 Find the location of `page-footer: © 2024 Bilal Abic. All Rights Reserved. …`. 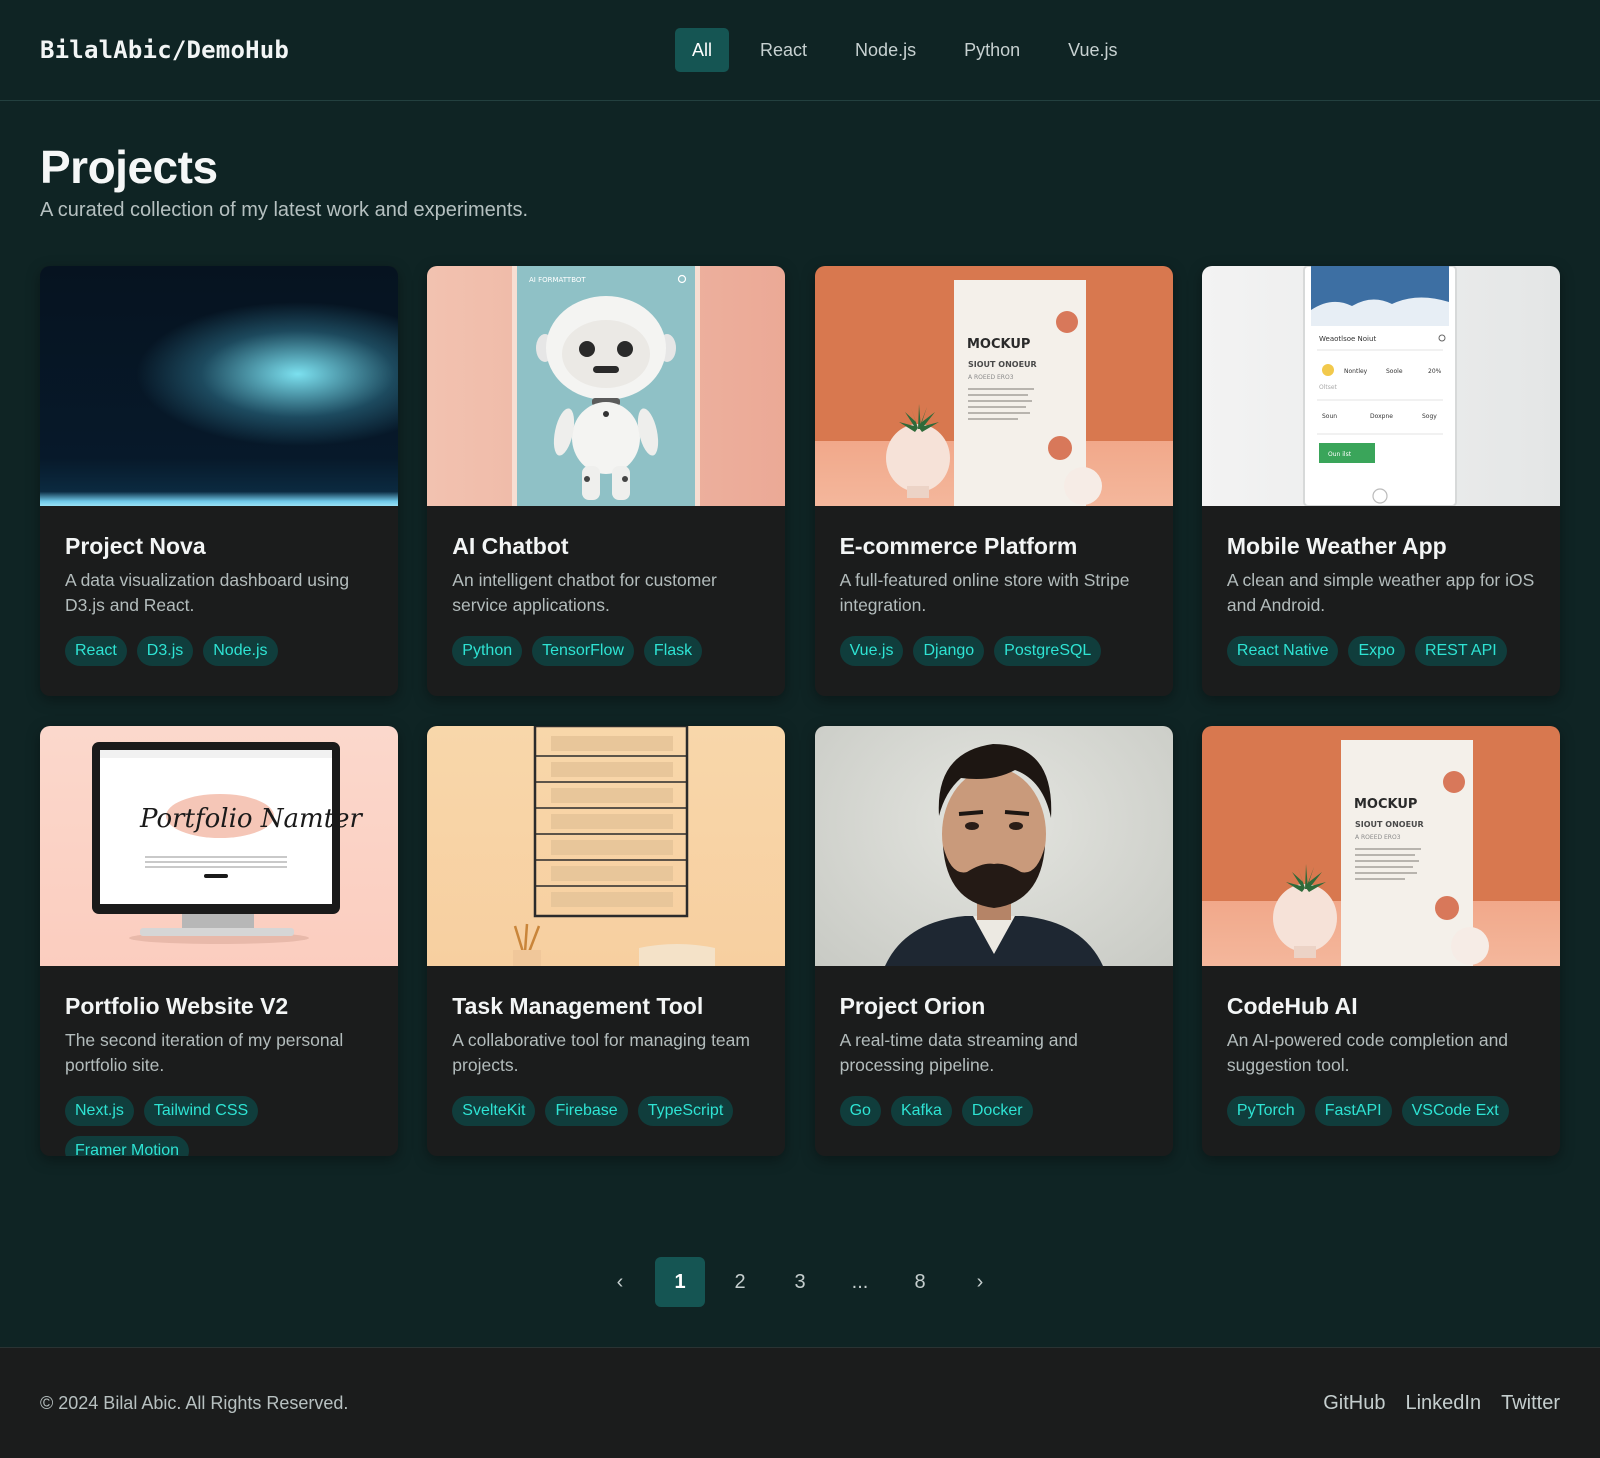

page-footer: © 2024 Bilal Abic. All Rights Reserved. … is located at coordinates (800, 1402).